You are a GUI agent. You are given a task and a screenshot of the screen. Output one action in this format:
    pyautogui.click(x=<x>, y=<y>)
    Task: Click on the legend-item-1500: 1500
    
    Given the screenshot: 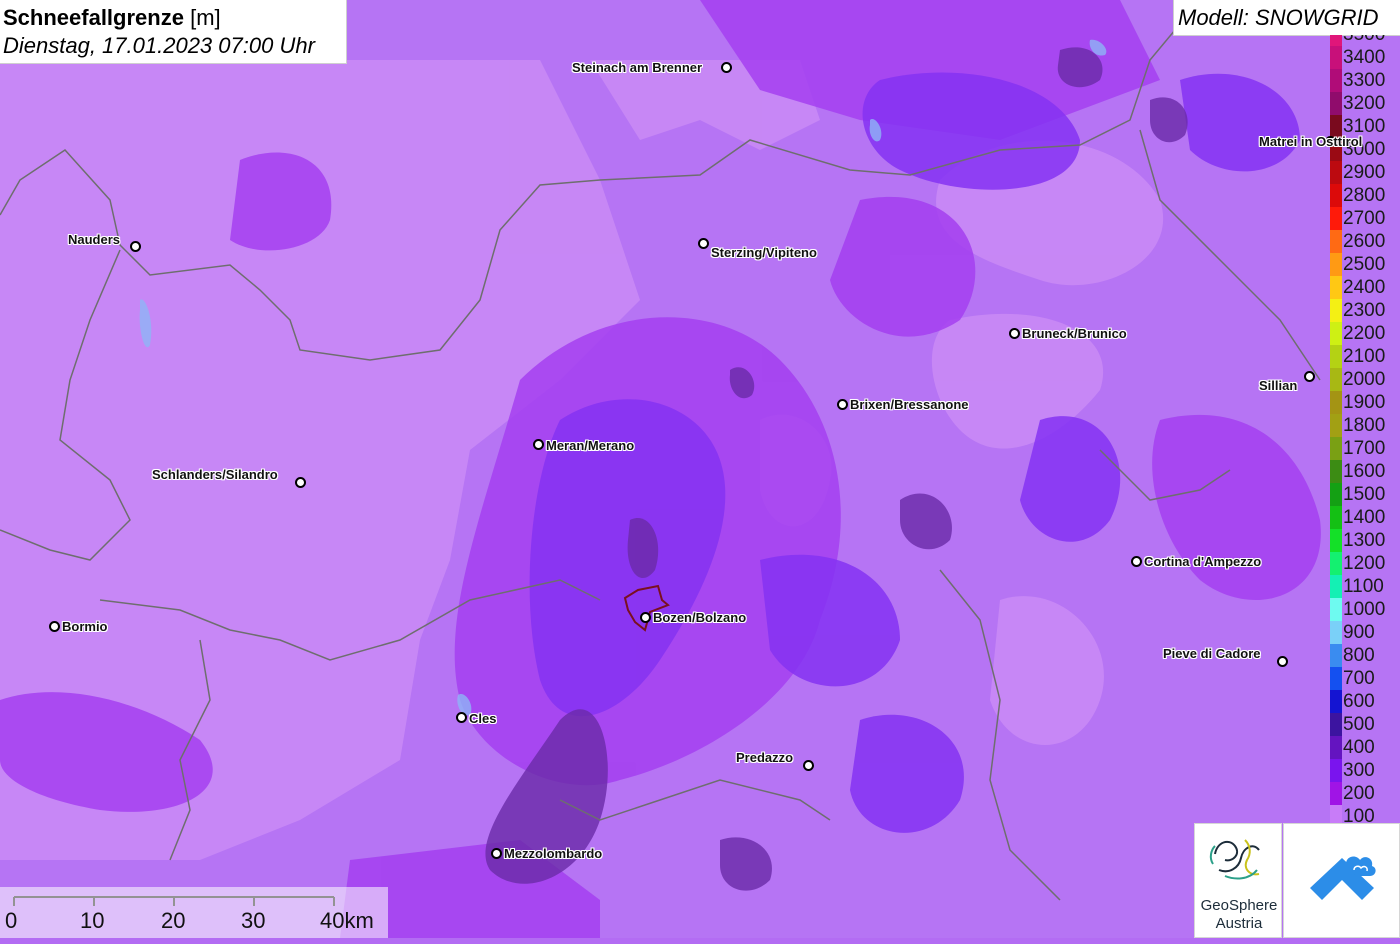 What is the action you would take?
    pyautogui.click(x=1365, y=494)
    